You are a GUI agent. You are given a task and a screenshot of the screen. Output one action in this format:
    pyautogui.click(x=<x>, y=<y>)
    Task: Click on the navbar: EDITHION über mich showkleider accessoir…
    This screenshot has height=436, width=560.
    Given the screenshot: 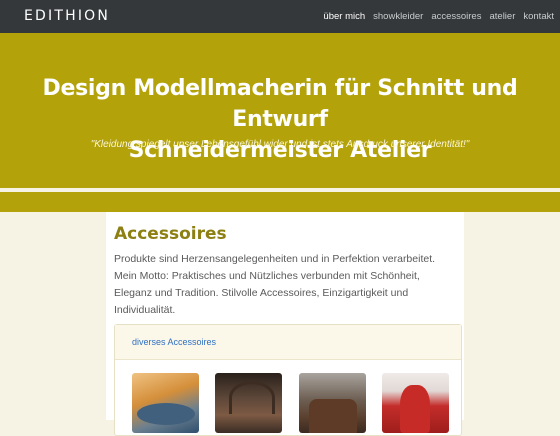 What is the action you would take?
    pyautogui.click(x=280, y=16)
    